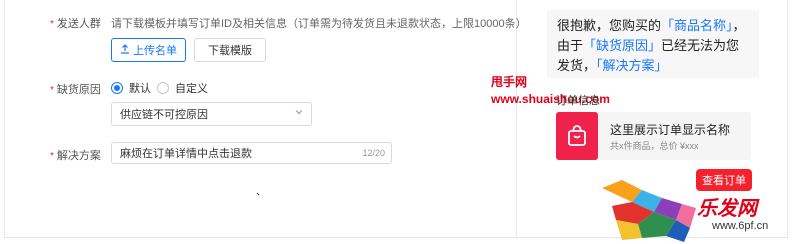 The height and width of the screenshot is (244, 792). What do you see at coordinates (727, 209) in the screenshot?
I see `logo-text: 乐发网` at bounding box center [727, 209].